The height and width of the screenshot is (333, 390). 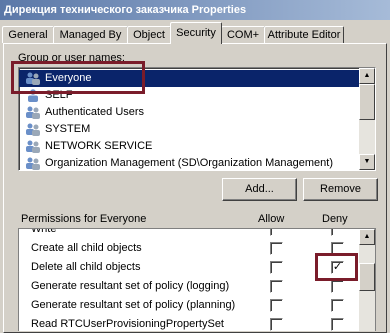 I want to click on permission-name: Delete all child objects, so click(x=86, y=267).